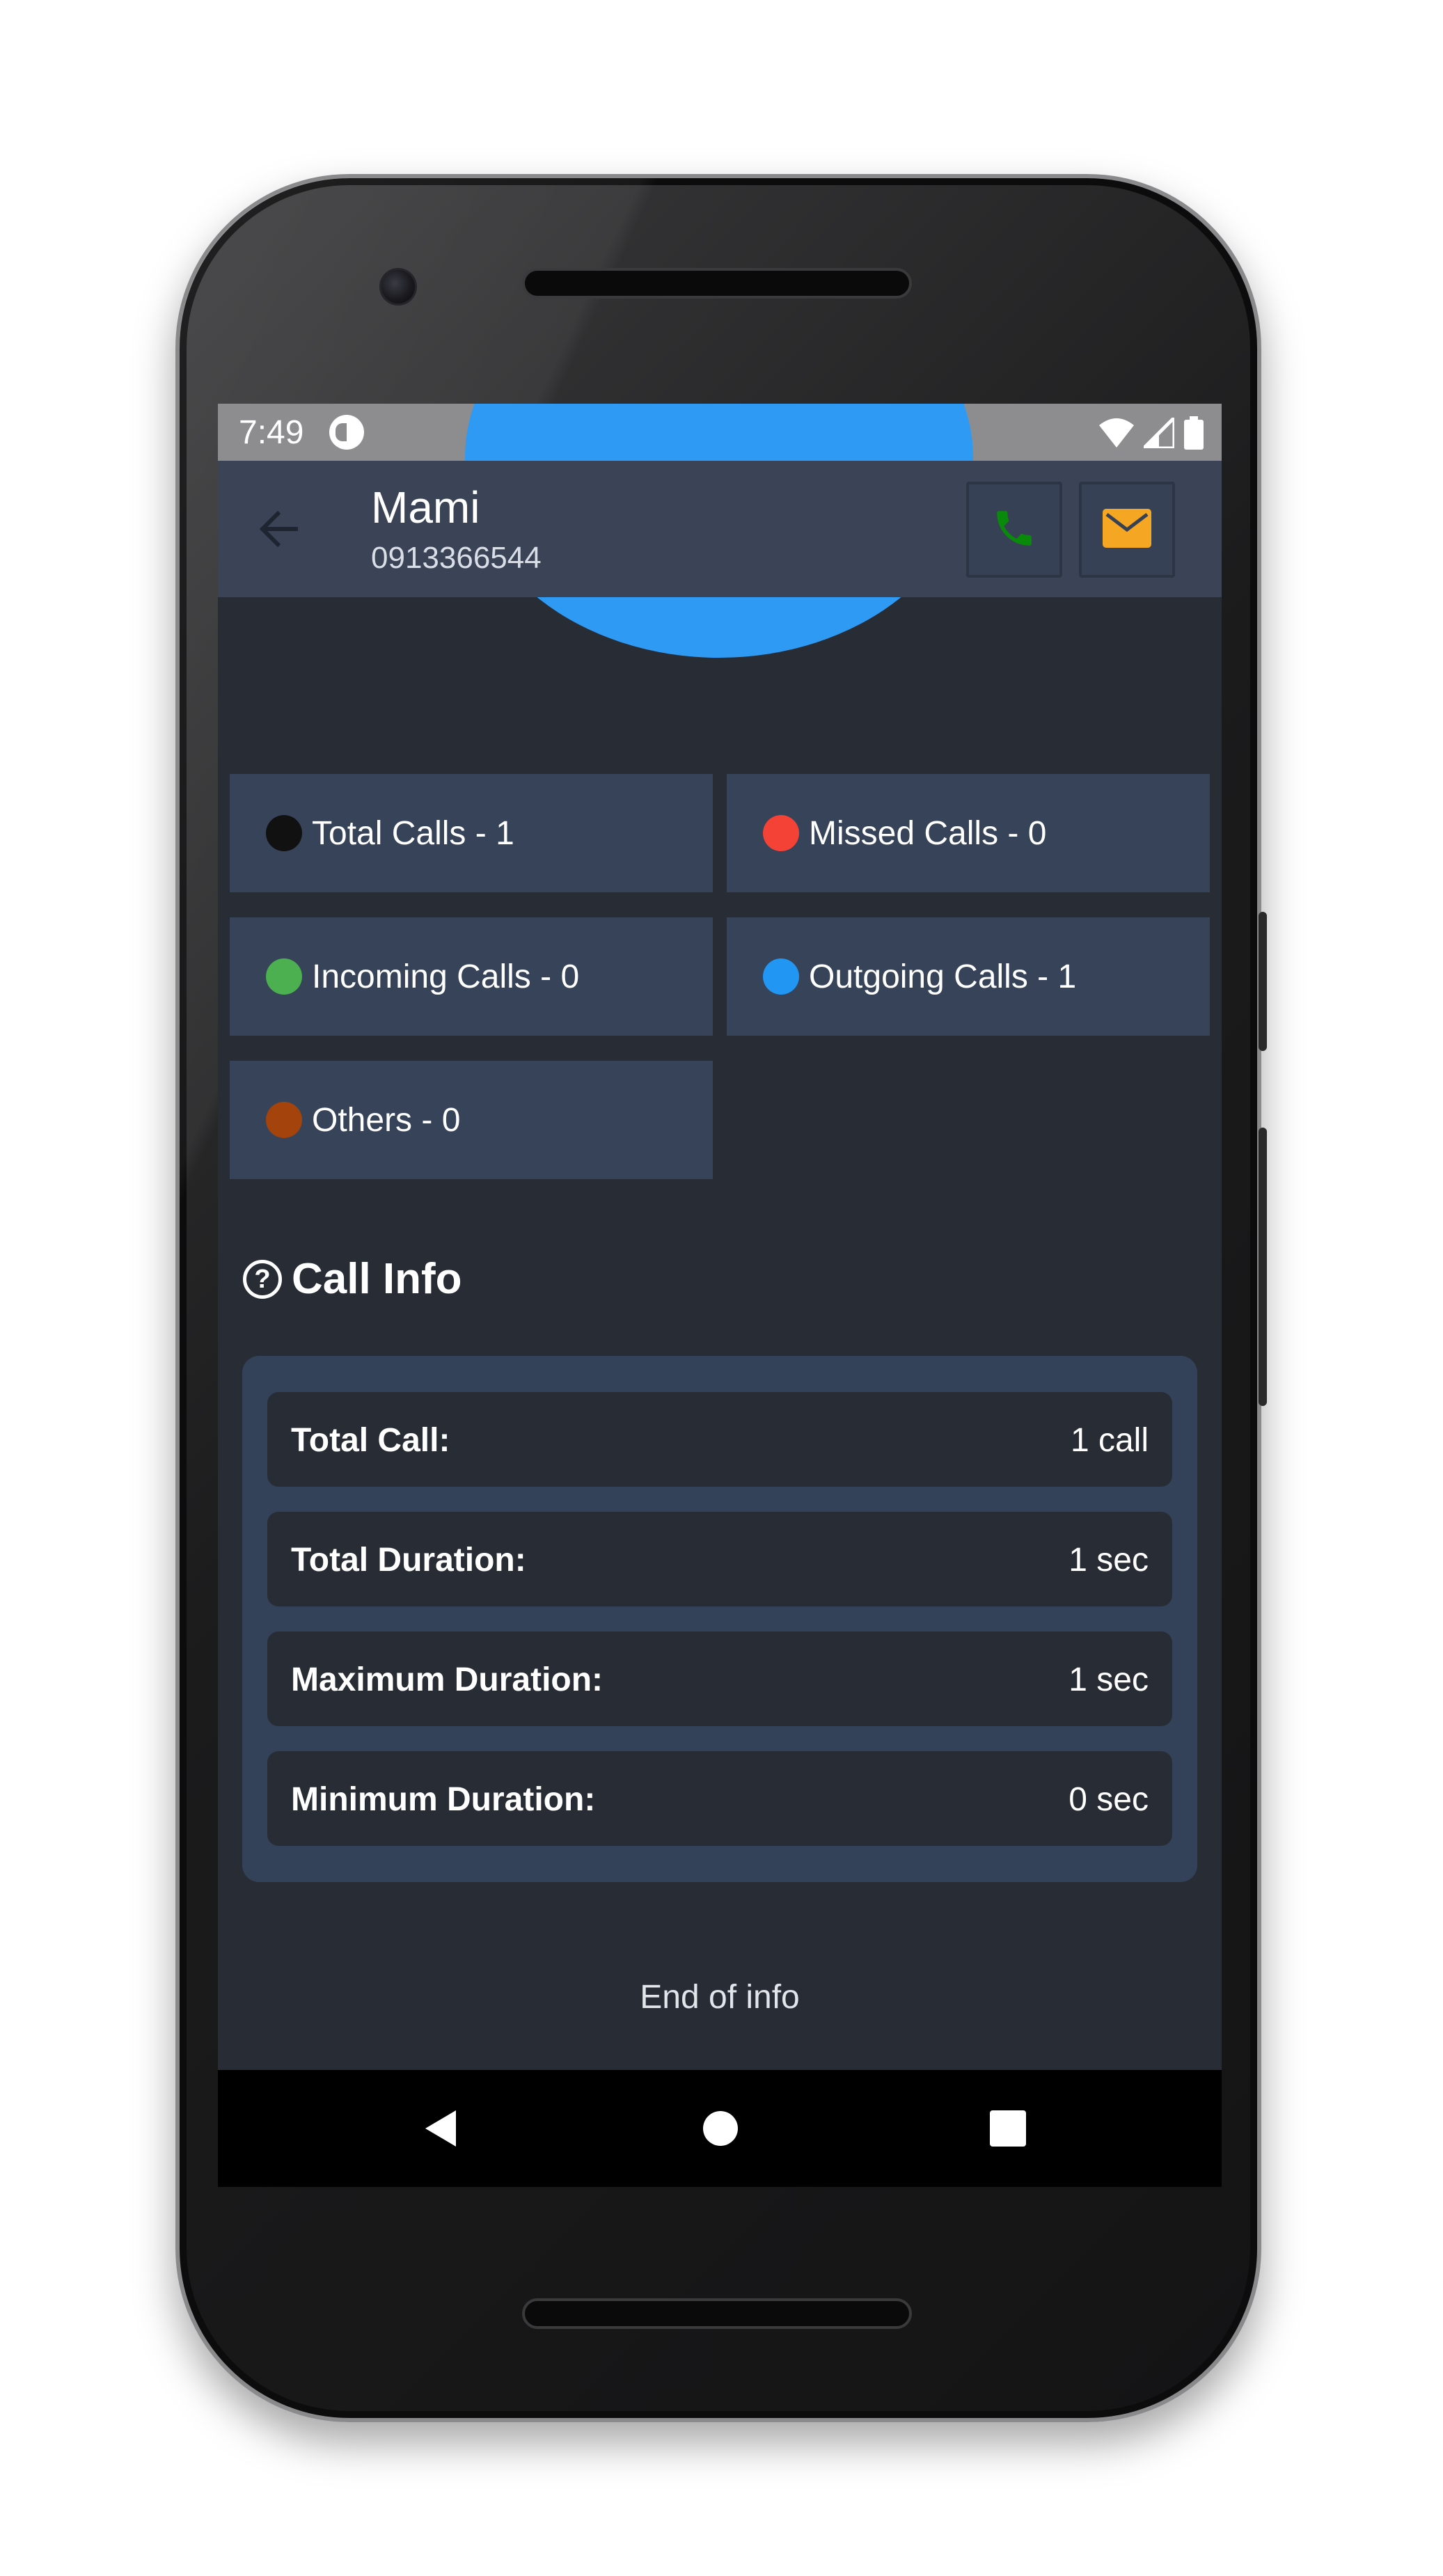  I want to click on recents-icon, so click(1008, 2128).